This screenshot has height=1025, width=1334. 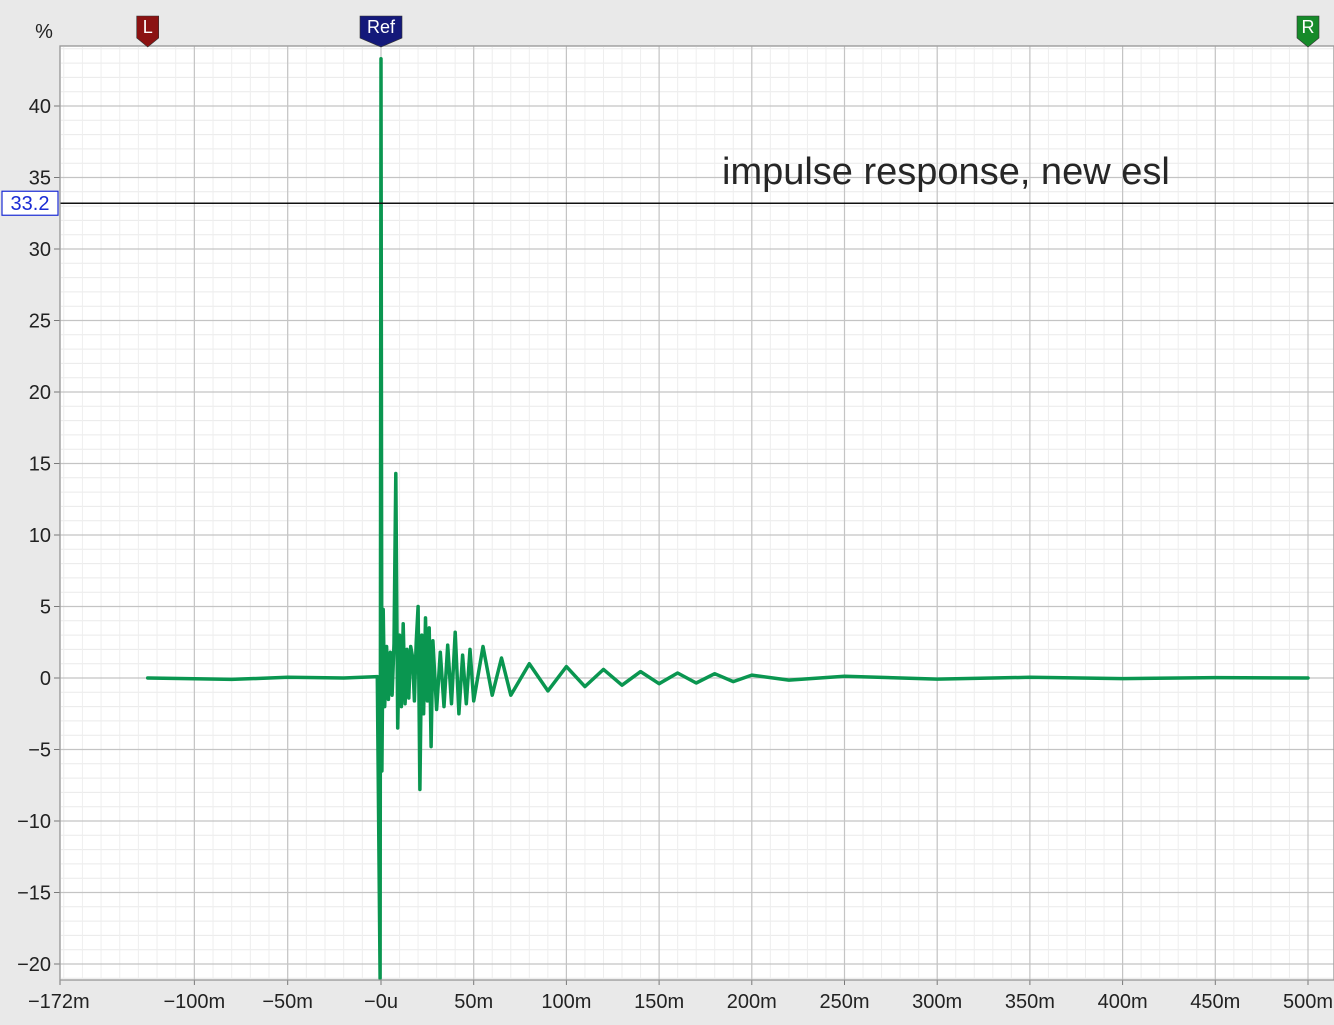 What do you see at coordinates (40, 250) in the screenshot?
I see `y-tick-label: 30` at bounding box center [40, 250].